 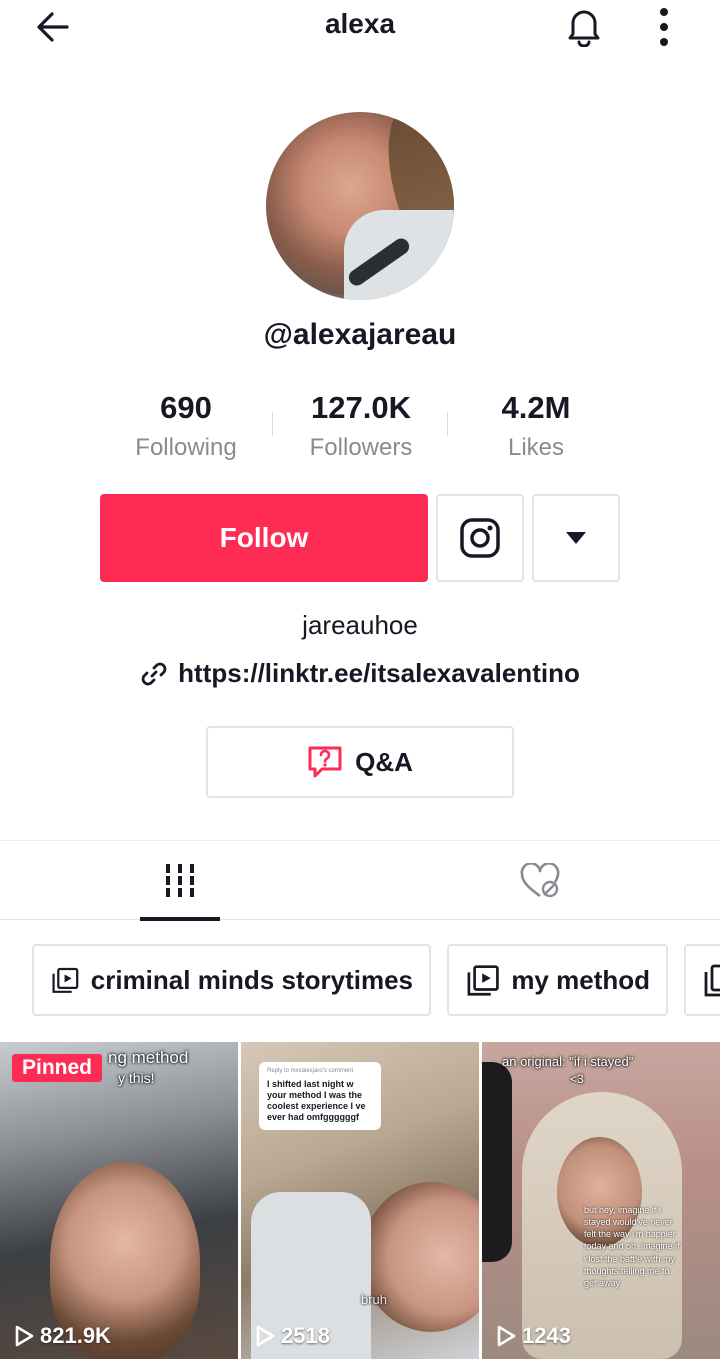 I want to click on more-options-button, so click(x=664, y=26).